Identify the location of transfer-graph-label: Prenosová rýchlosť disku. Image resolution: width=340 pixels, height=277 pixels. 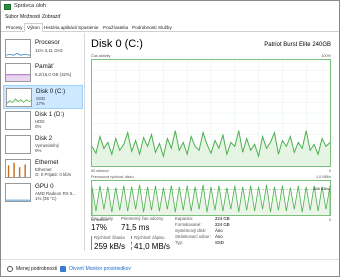
(112, 177).